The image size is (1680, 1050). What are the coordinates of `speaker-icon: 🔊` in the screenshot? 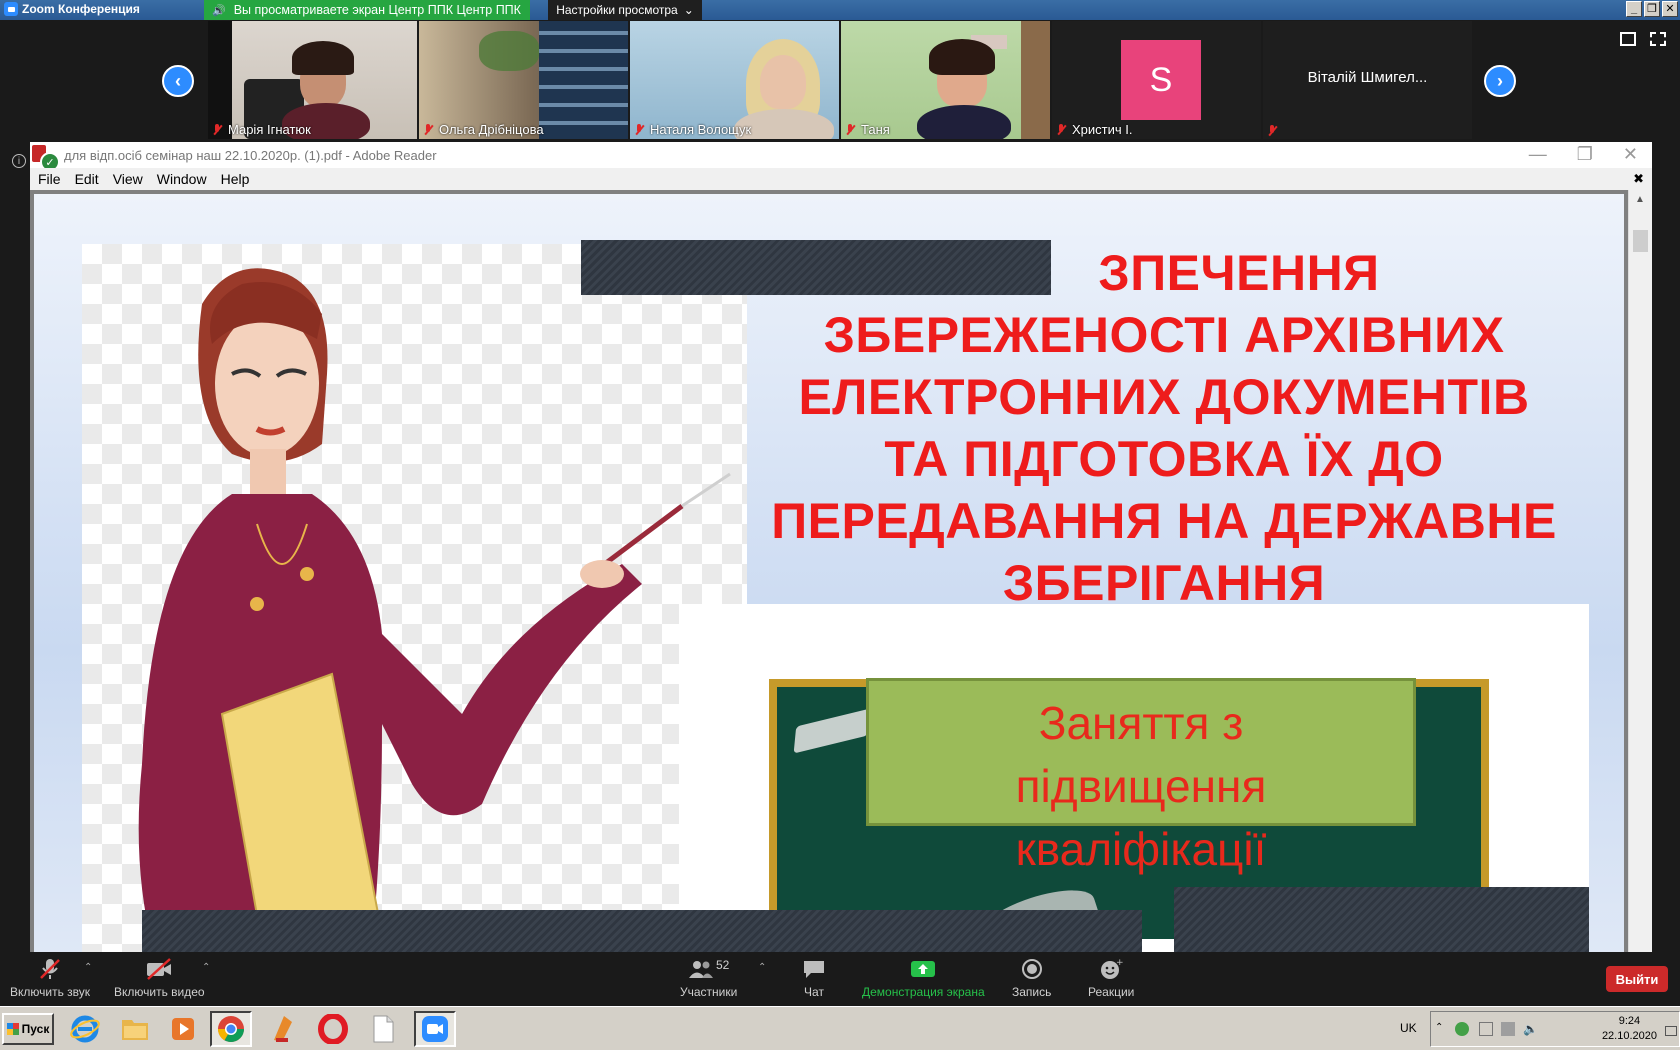 It's located at (219, 10).